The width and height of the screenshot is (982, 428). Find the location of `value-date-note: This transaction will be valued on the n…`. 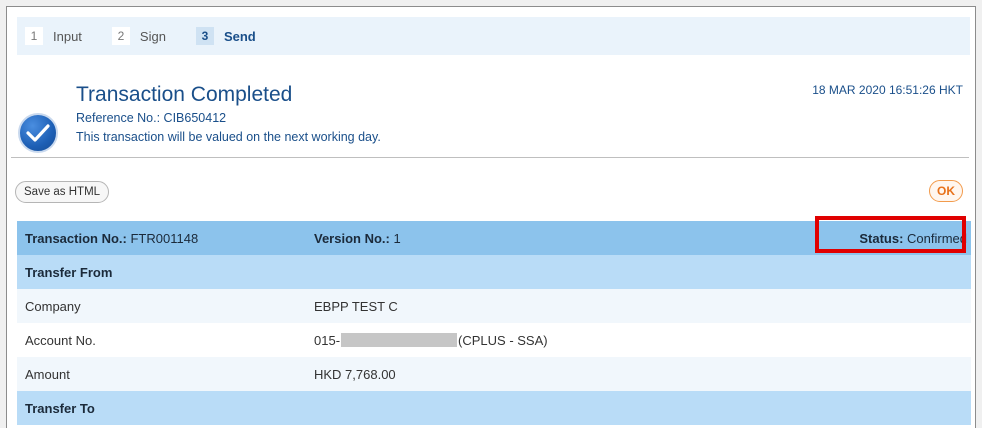

value-date-note: This transaction will be valued on the n… is located at coordinates (228, 137).